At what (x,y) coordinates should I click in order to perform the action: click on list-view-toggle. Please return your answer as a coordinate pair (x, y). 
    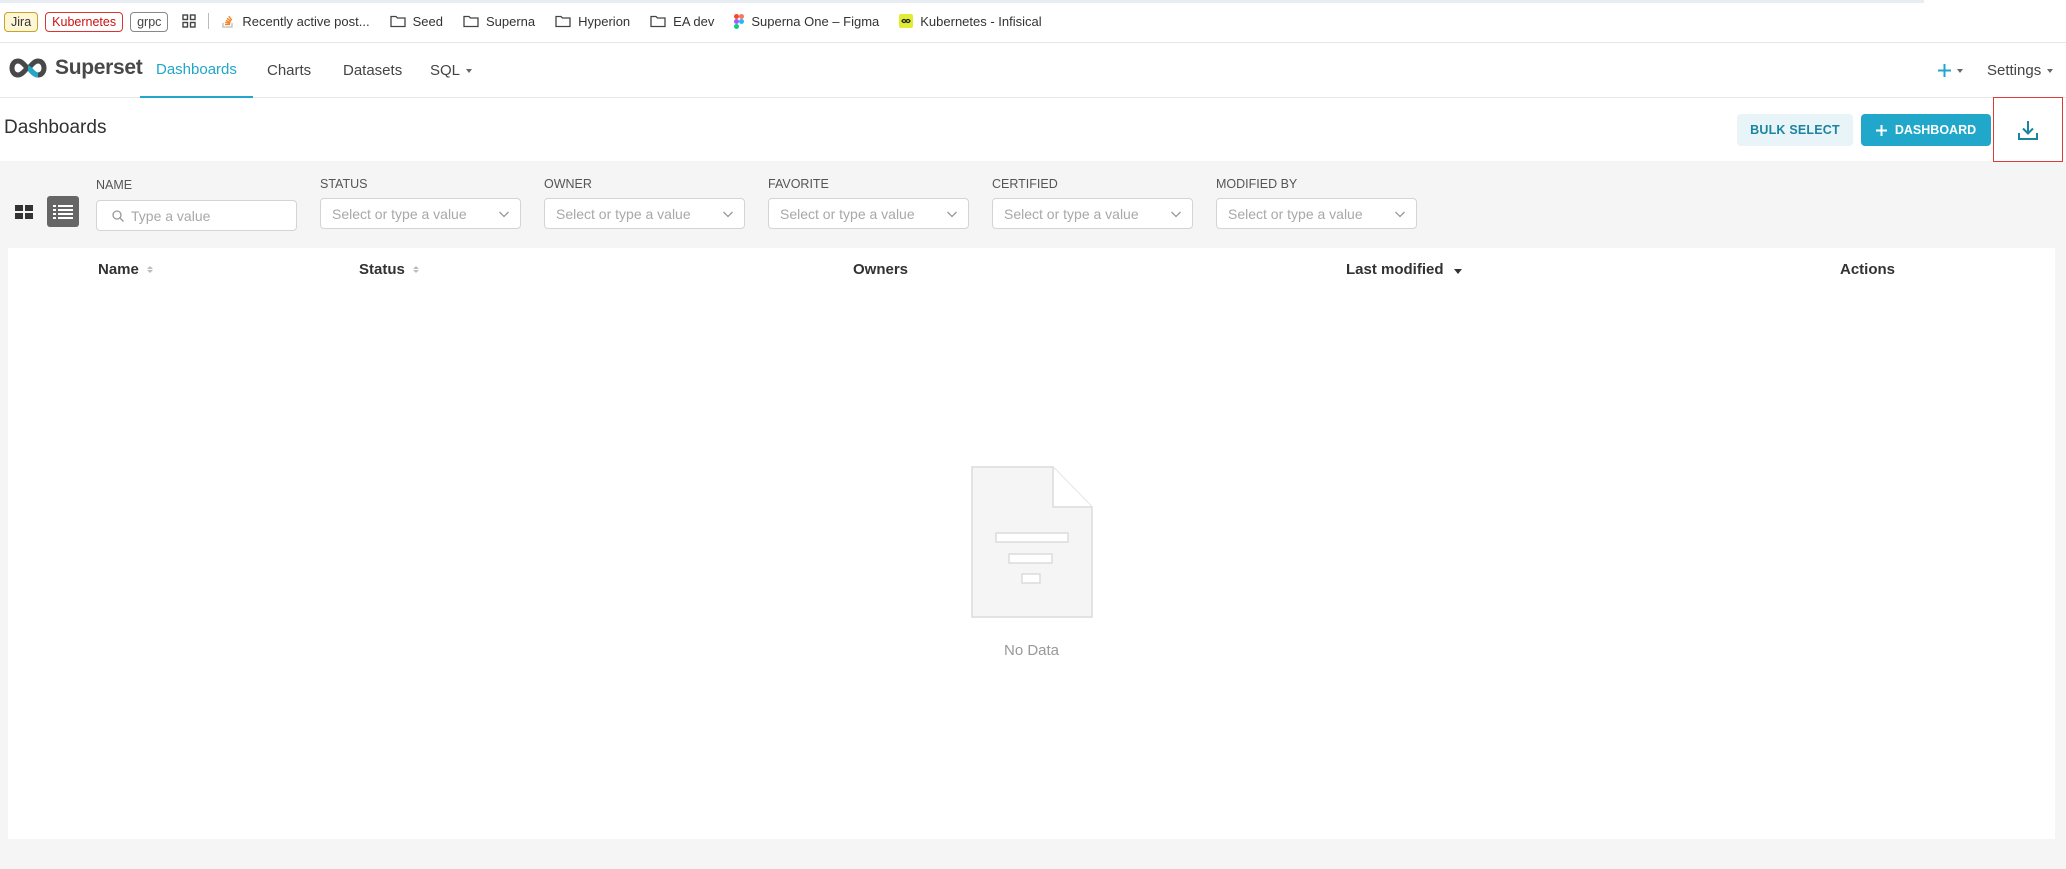
    Looking at the image, I should click on (63, 211).